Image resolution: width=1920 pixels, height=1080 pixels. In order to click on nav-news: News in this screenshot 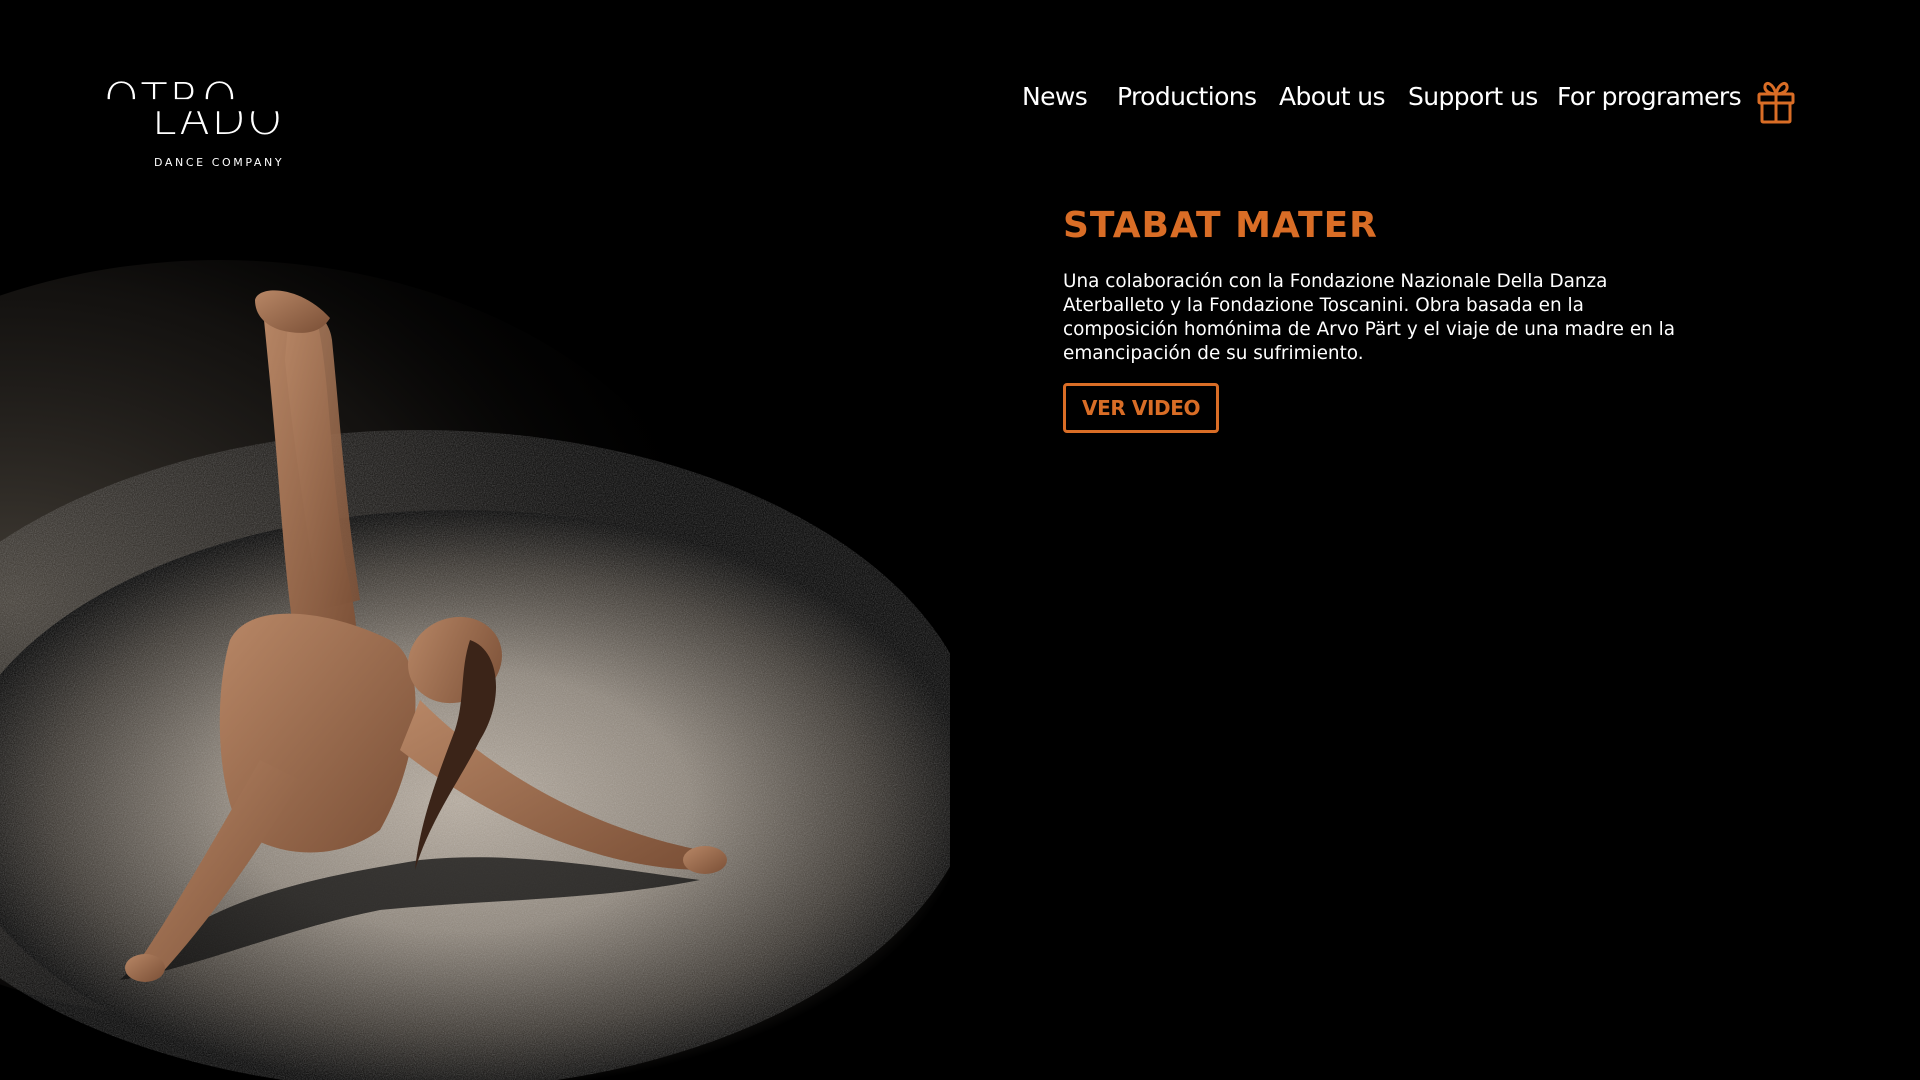, I will do `click(1055, 96)`.